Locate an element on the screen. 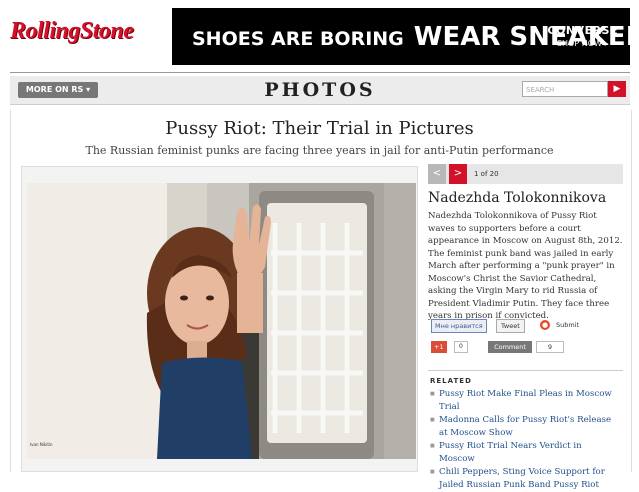  facebook-like-button: Мне нравится is located at coordinates (459, 326).